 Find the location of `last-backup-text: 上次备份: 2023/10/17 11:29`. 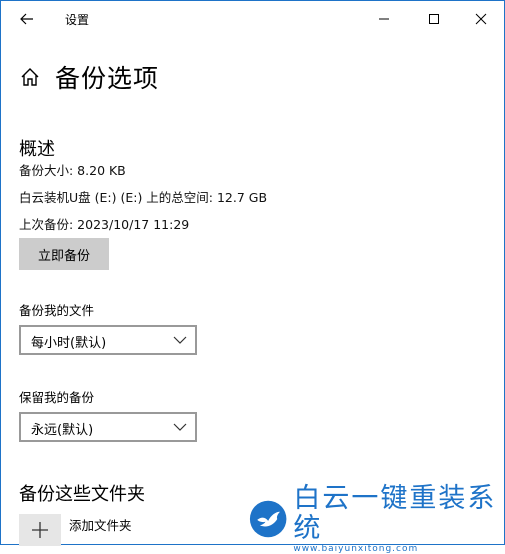

last-backup-text: 上次备份: 2023/10/17 11:29 is located at coordinates (104, 224).